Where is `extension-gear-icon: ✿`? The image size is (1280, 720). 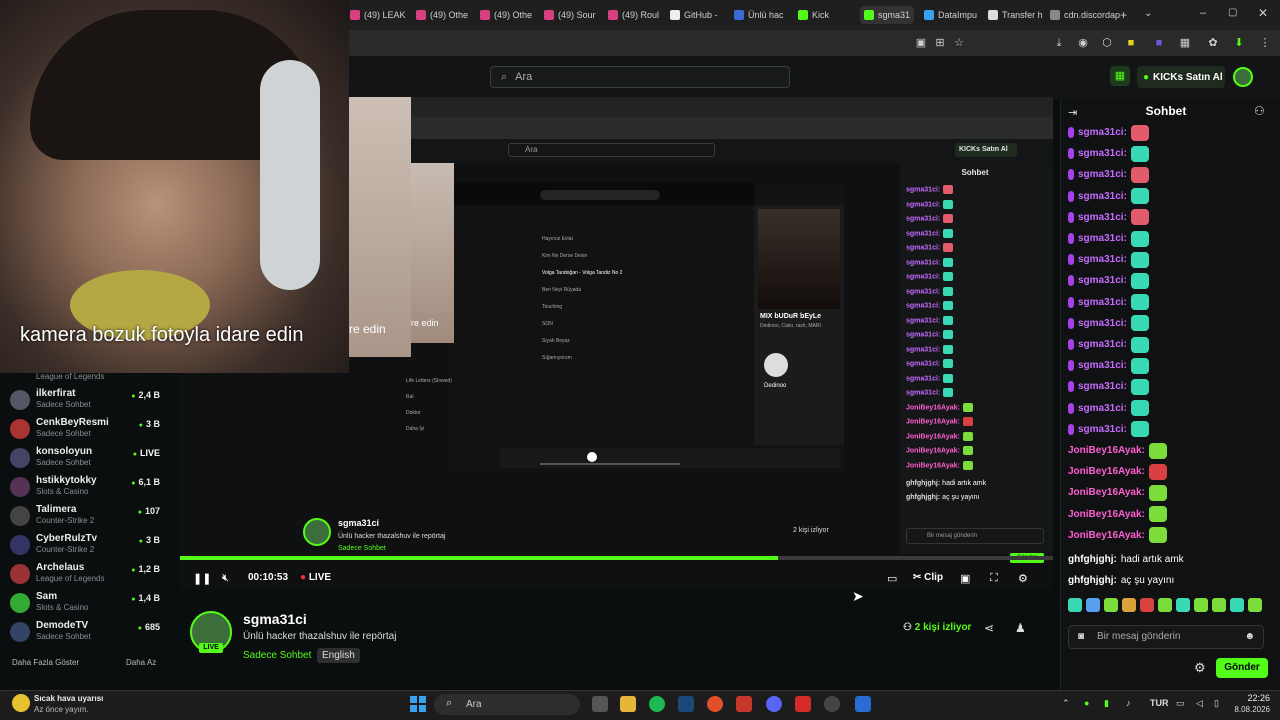
extension-gear-icon: ✿ is located at coordinates (1213, 43).